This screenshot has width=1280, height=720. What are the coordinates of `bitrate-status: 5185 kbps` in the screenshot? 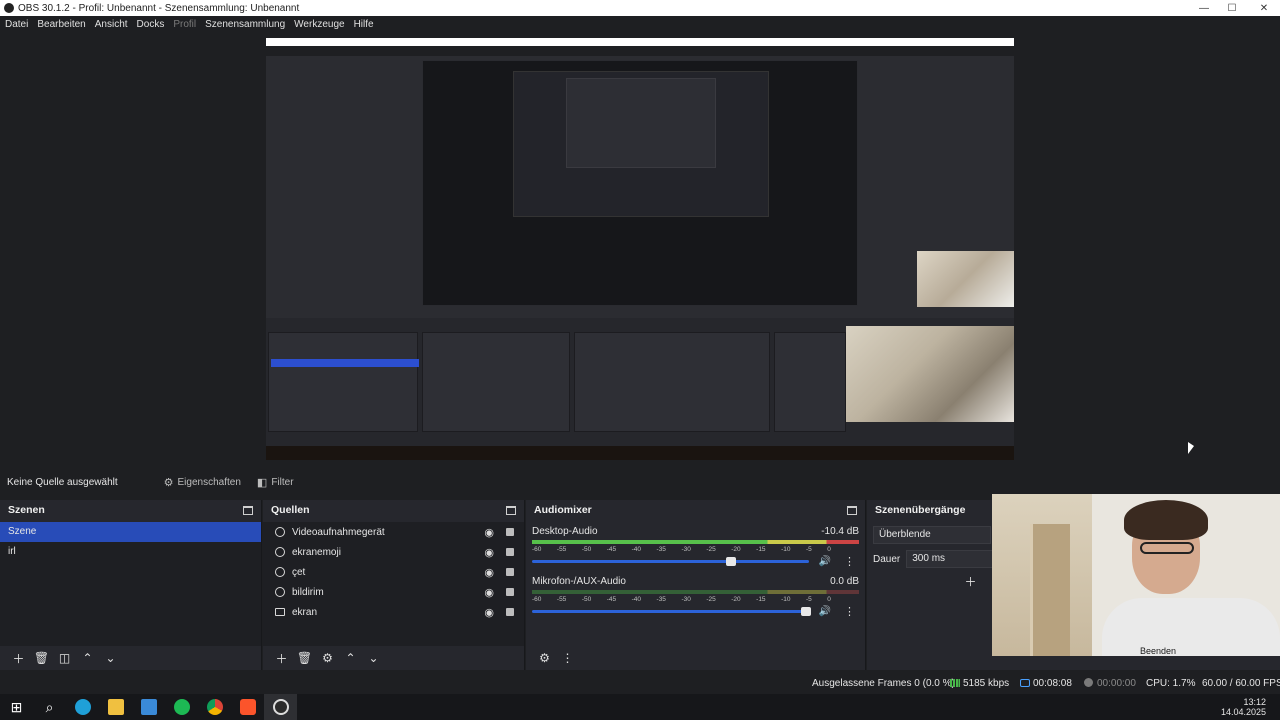 It's located at (979, 683).